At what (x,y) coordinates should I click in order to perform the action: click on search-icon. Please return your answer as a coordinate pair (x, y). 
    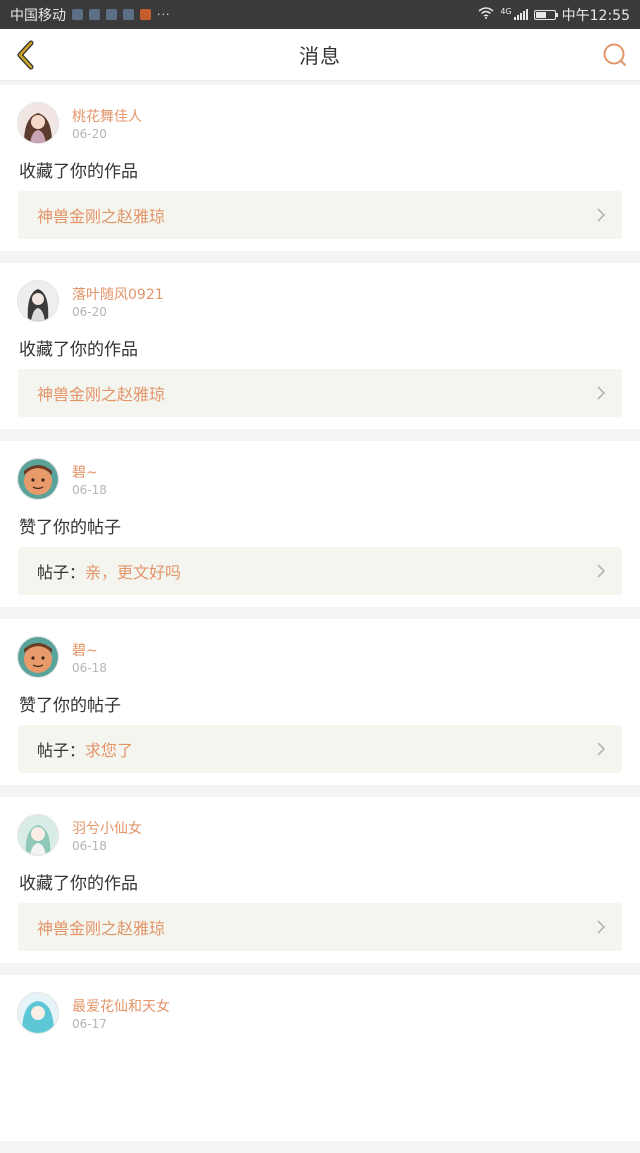
    Looking at the image, I should click on (614, 54).